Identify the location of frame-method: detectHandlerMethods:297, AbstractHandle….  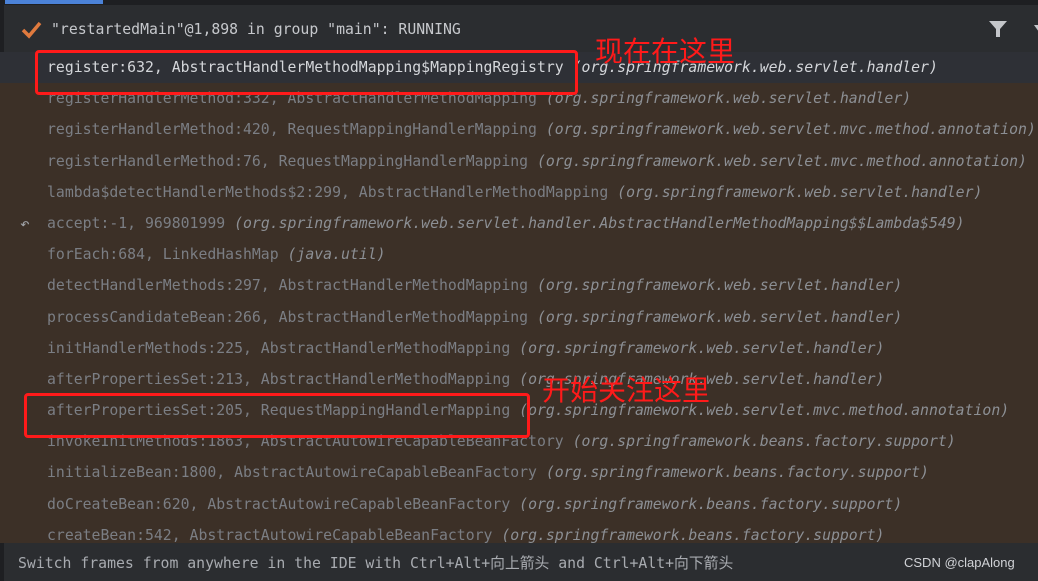
(288, 286).